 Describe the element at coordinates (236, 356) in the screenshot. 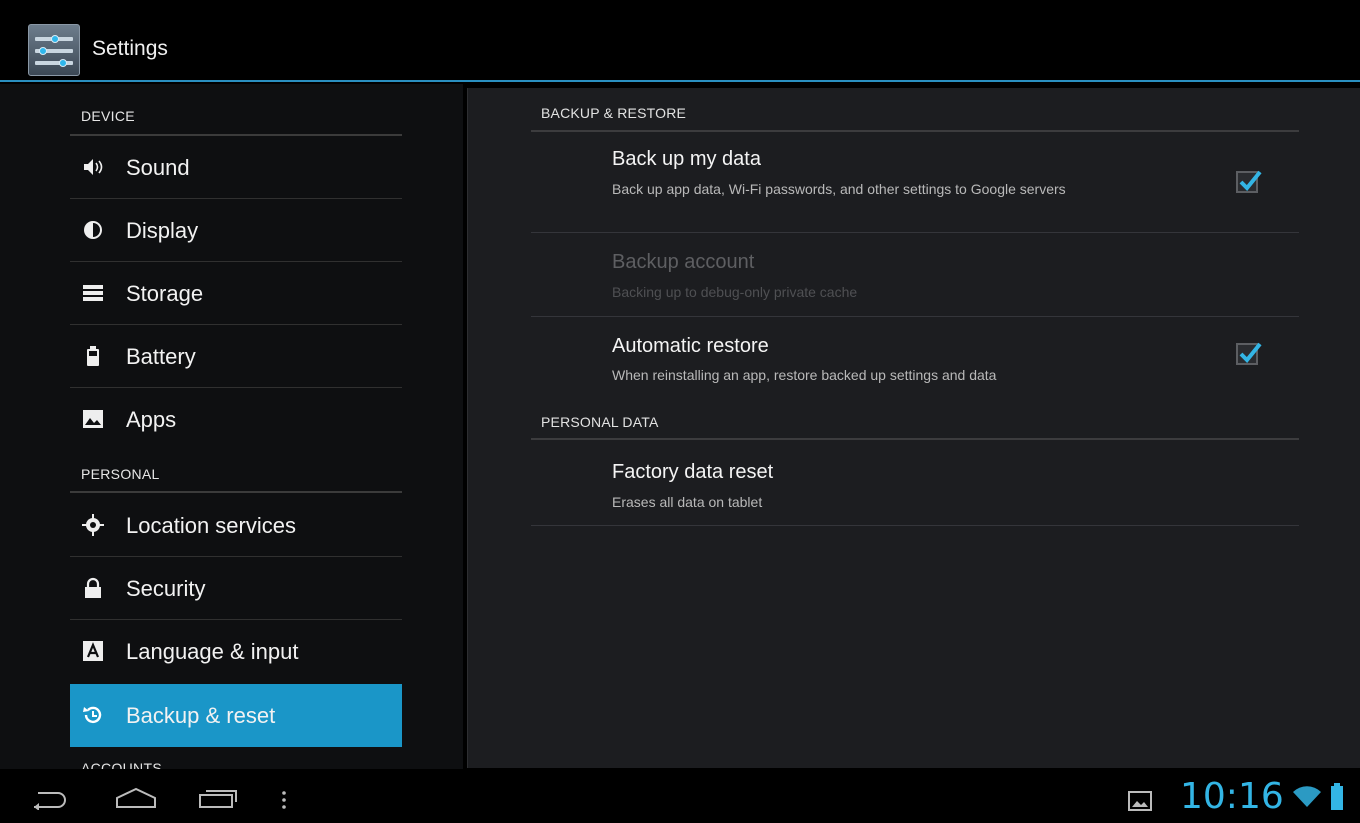

I see `sidebar-item-battery: Battery` at that location.